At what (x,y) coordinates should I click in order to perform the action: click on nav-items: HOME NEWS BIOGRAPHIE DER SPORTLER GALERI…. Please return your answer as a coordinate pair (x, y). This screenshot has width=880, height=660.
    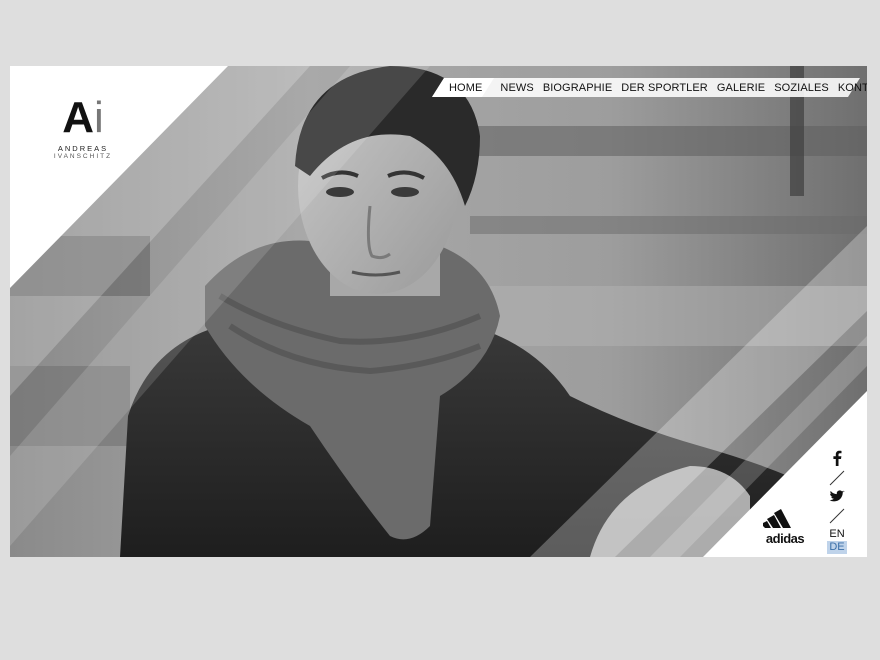
    Looking at the image, I should click on (649, 87).